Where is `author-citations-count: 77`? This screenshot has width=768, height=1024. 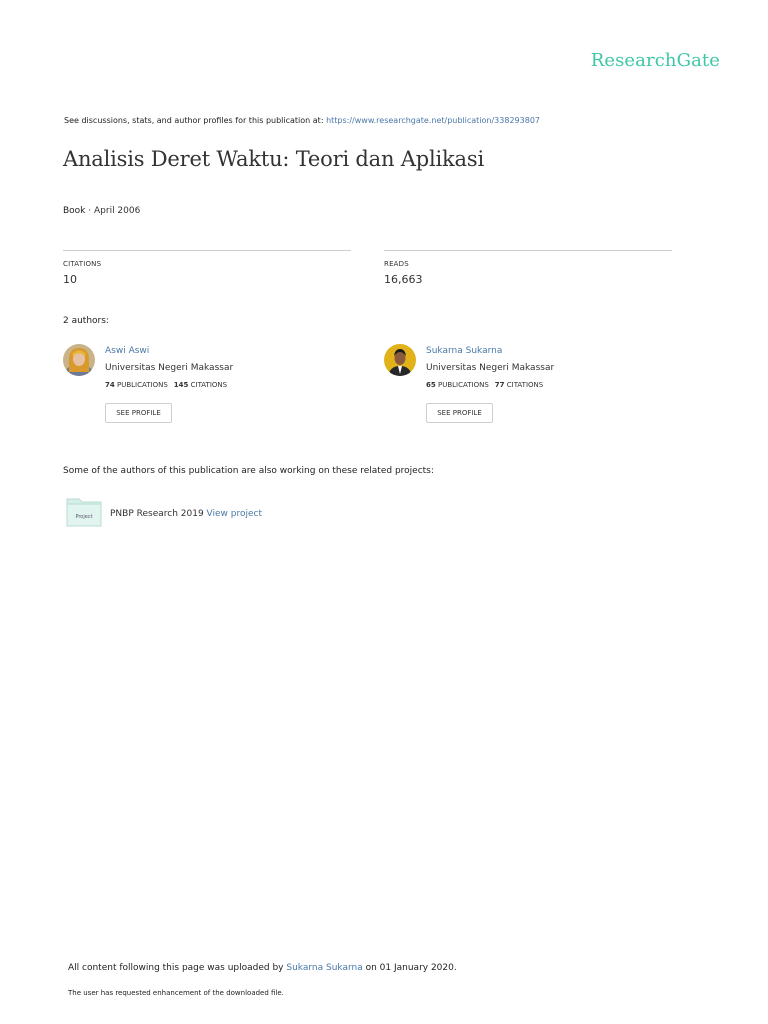 author-citations-count: 77 is located at coordinates (499, 385).